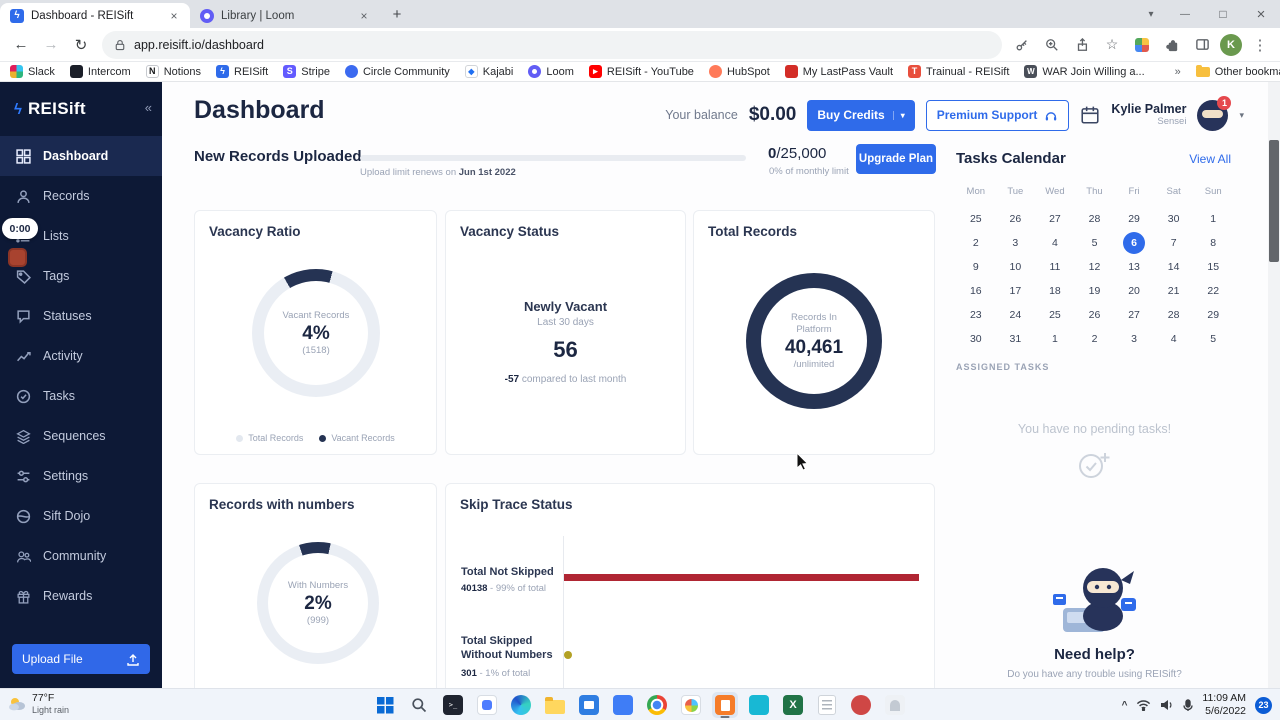 The image size is (1280, 721). Describe the element at coordinates (397, 14) in the screenshot. I see `new-tab-button` at that location.